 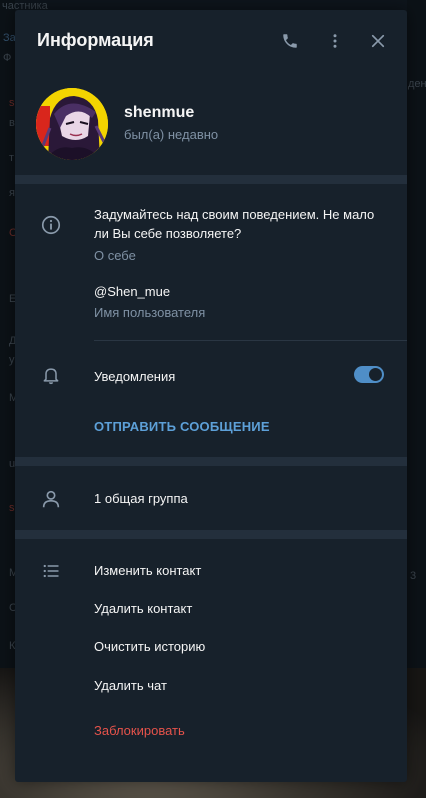 I want to click on common-groups-link: 1 общая группа, so click(x=141, y=498).